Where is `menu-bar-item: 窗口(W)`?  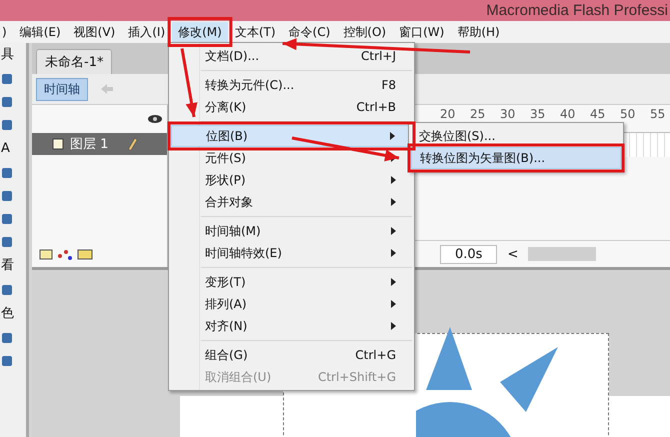
menu-bar-item: 窗口(W) is located at coordinates (421, 32).